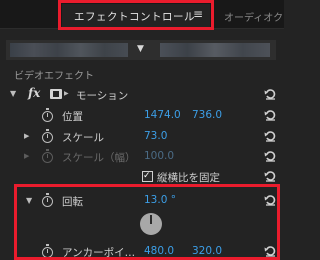 This screenshot has height=260, width=320. I want to click on scale-width-label: スケール（幅）, so click(99, 158).